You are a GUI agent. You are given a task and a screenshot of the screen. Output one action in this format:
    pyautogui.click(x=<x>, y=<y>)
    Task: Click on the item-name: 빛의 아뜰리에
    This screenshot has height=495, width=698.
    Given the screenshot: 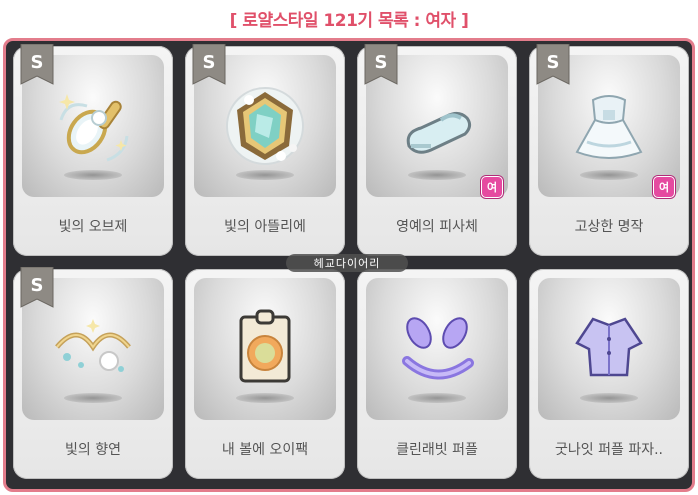 What is the action you would take?
    pyautogui.click(x=265, y=227)
    